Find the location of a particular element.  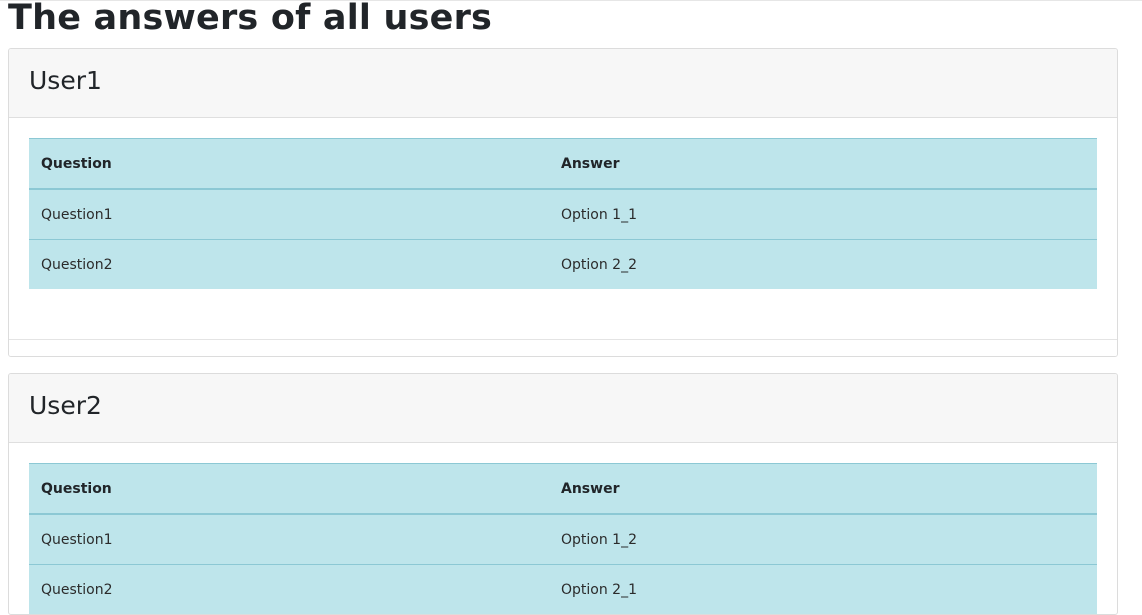

answer-cell: Option 2_2 is located at coordinates (599, 264).